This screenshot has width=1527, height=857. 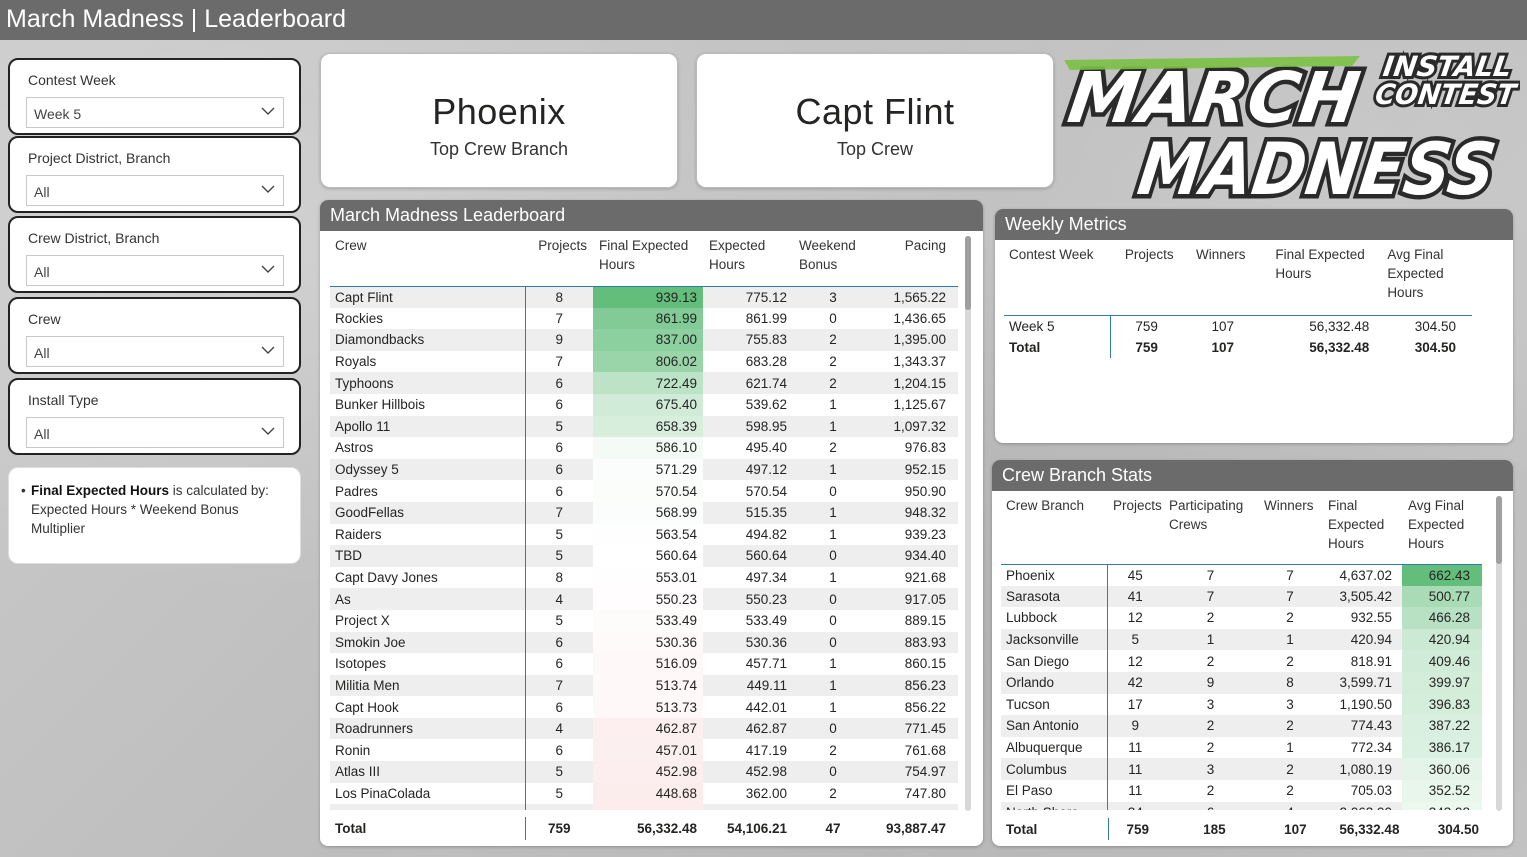 I want to click on top-crew-branch-card: Phoenix Top Crew Branch, so click(x=499, y=120).